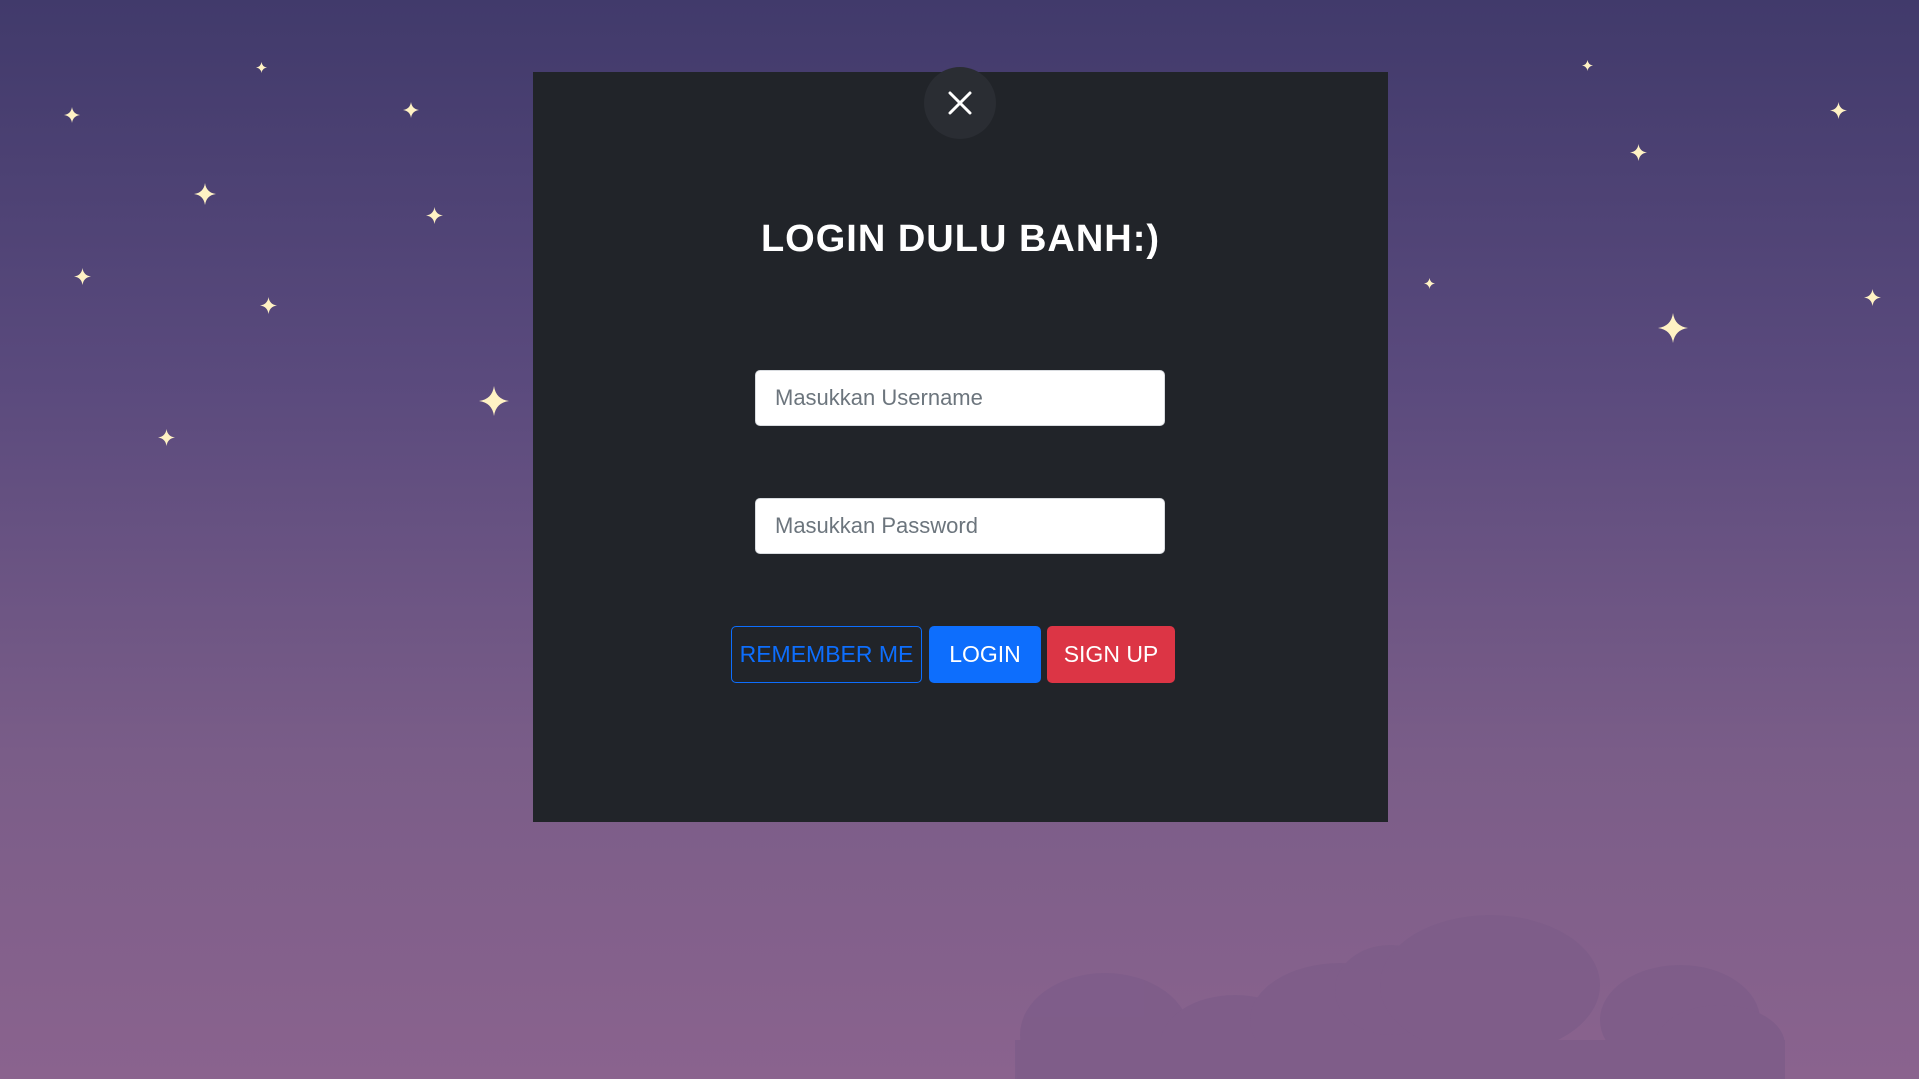 Image resolution: width=1919 pixels, height=1079 pixels. Describe the element at coordinates (960, 239) in the screenshot. I see `login-title: LOGIN DULU BANH:)` at that location.